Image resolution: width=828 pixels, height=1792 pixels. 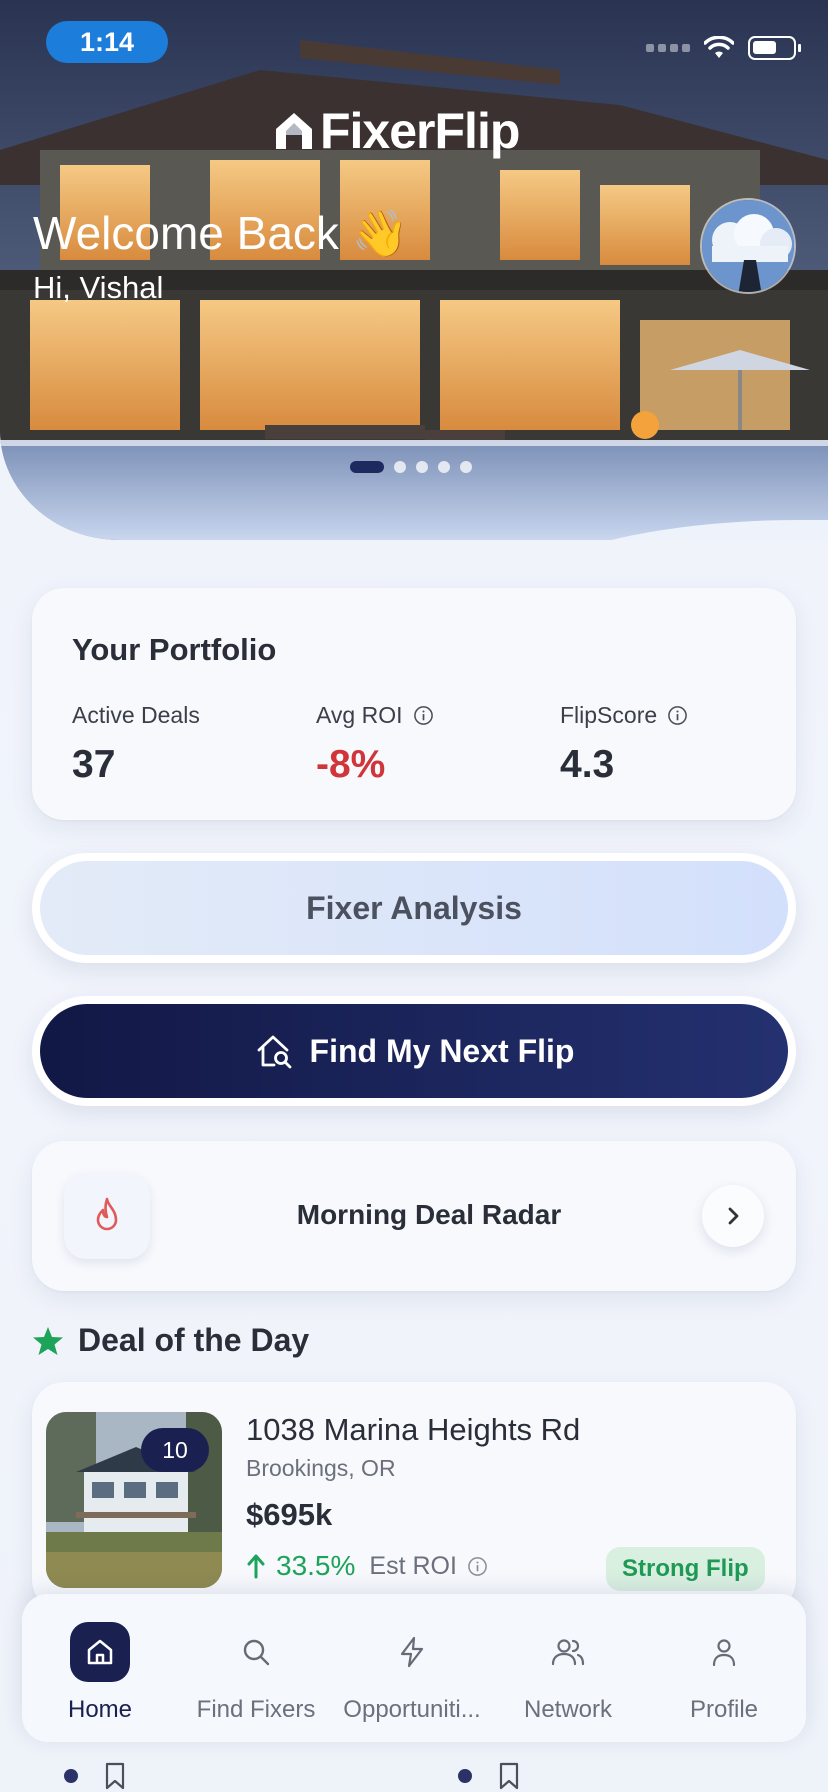 I want to click on avatar-image, so click(x=748, y=246).